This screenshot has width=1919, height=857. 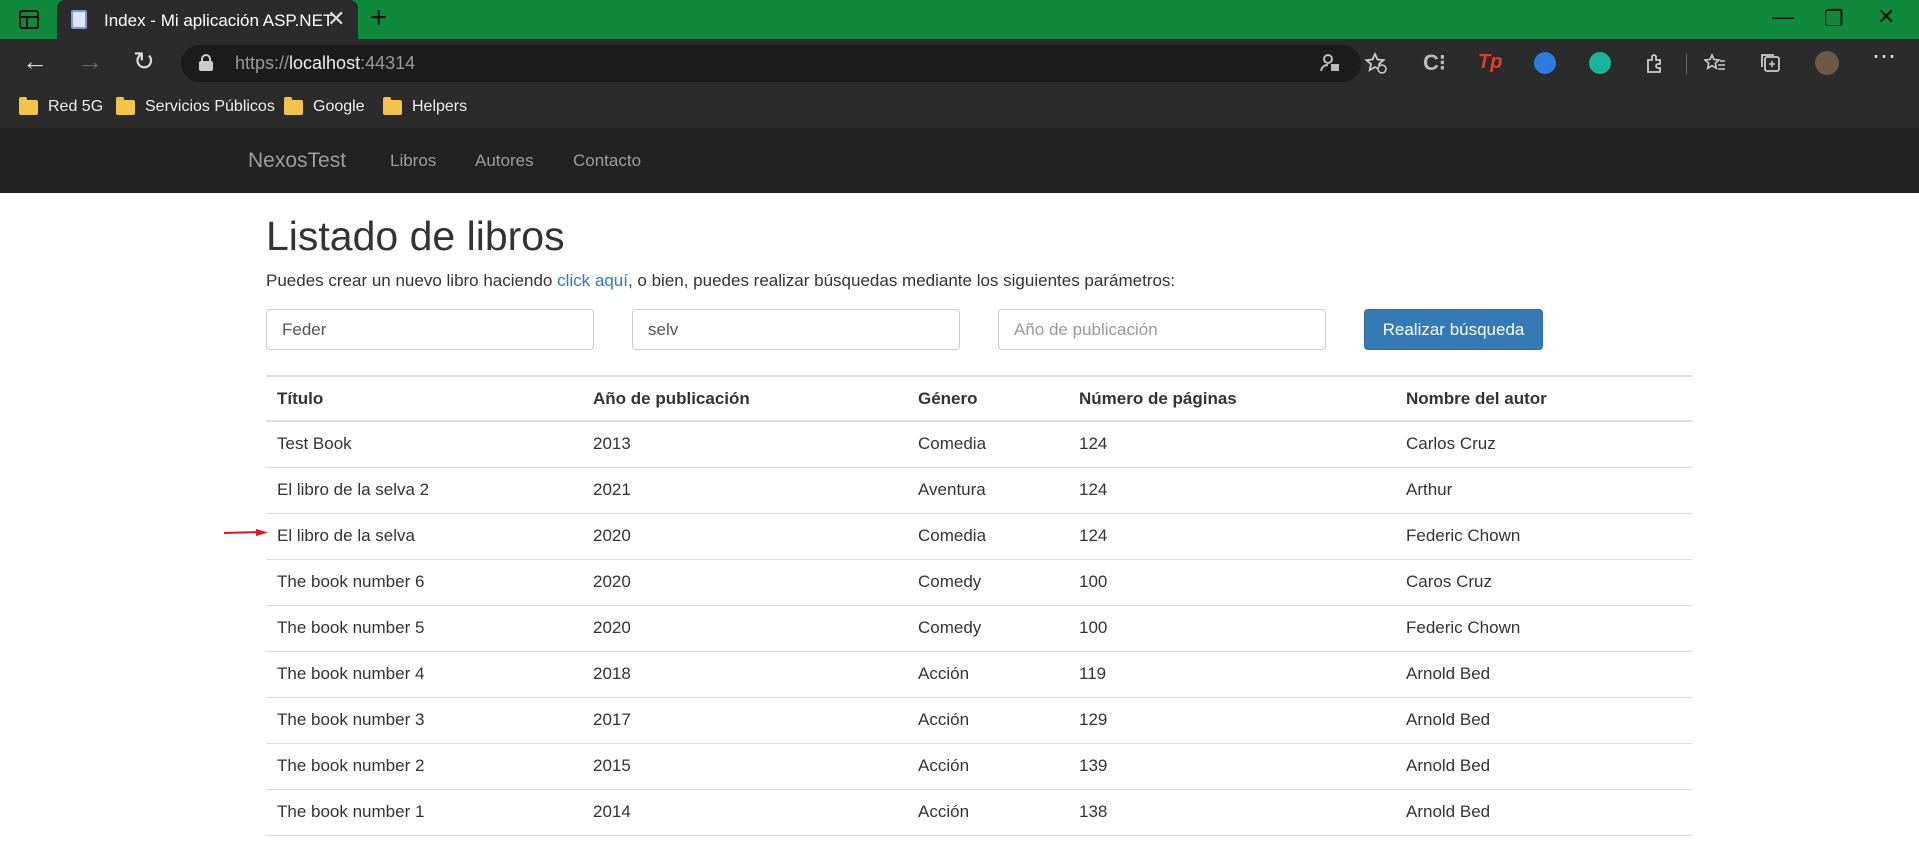 I want to click on profile-avatar, so click(x=1827, y=63).